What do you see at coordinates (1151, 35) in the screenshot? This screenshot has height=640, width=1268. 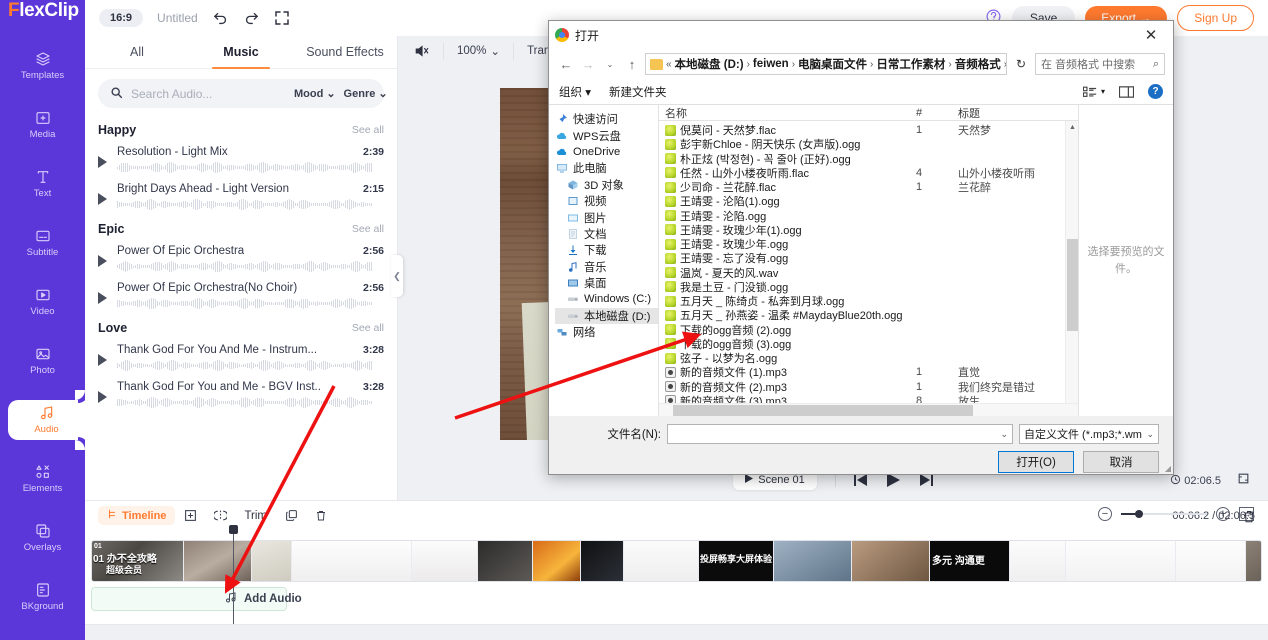 I see `close-icon: ✕` at bounding box center [1151, 35].